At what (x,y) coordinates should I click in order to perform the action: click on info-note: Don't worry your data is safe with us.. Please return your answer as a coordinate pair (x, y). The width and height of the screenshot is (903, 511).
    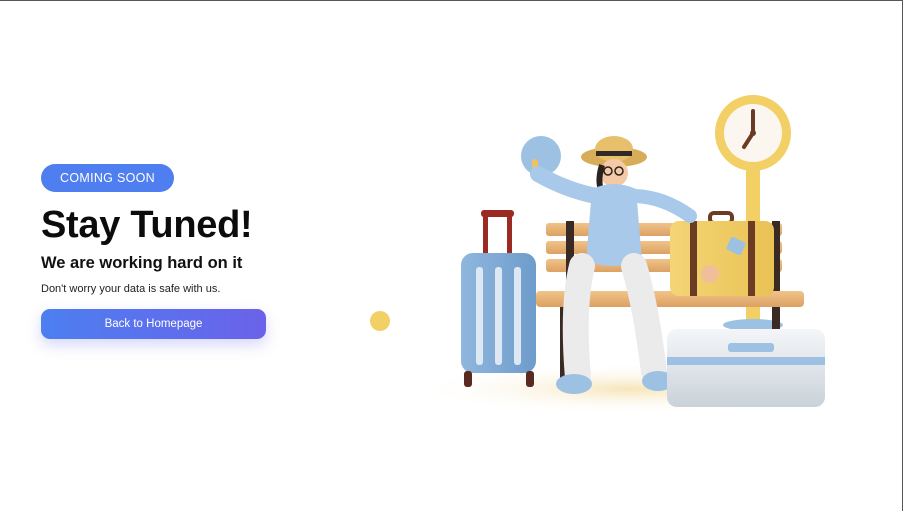
    Looking at the image, I should click on (131, 289).